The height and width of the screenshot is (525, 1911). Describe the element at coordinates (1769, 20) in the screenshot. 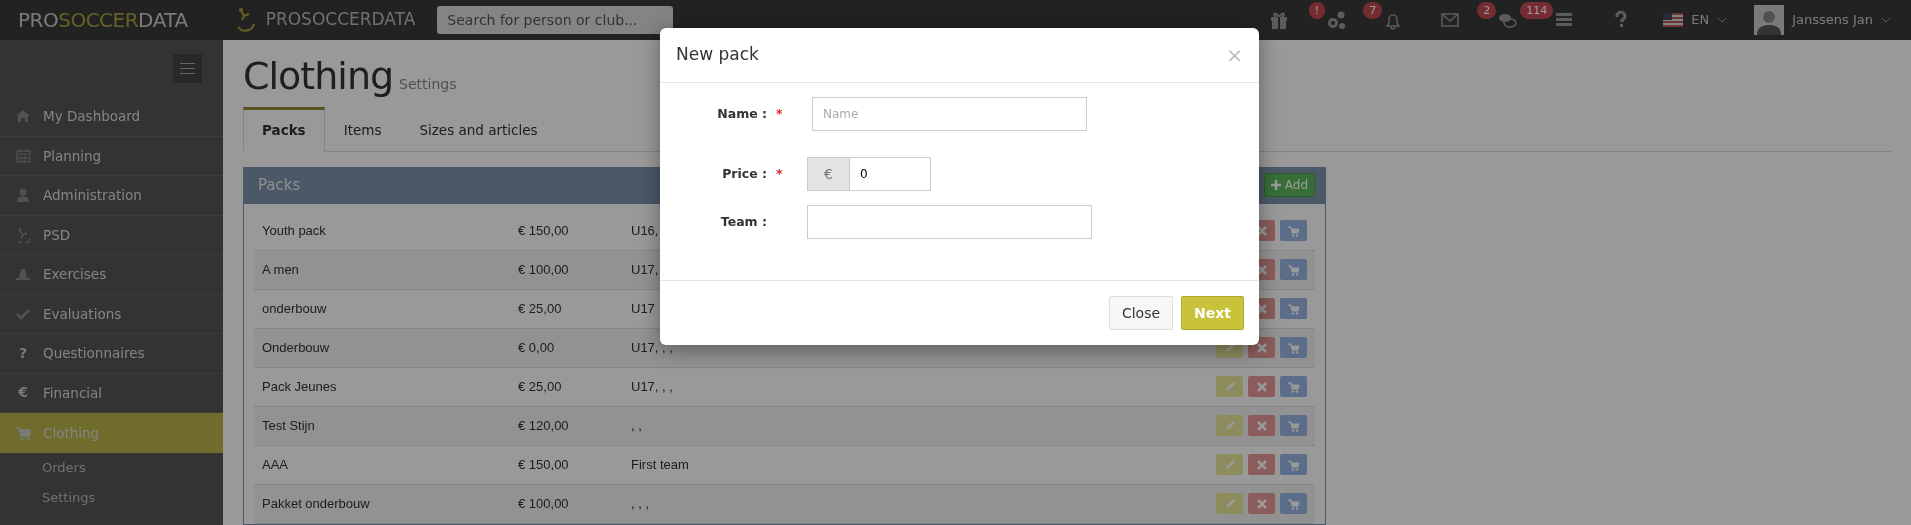

I see `avatar` at that location.